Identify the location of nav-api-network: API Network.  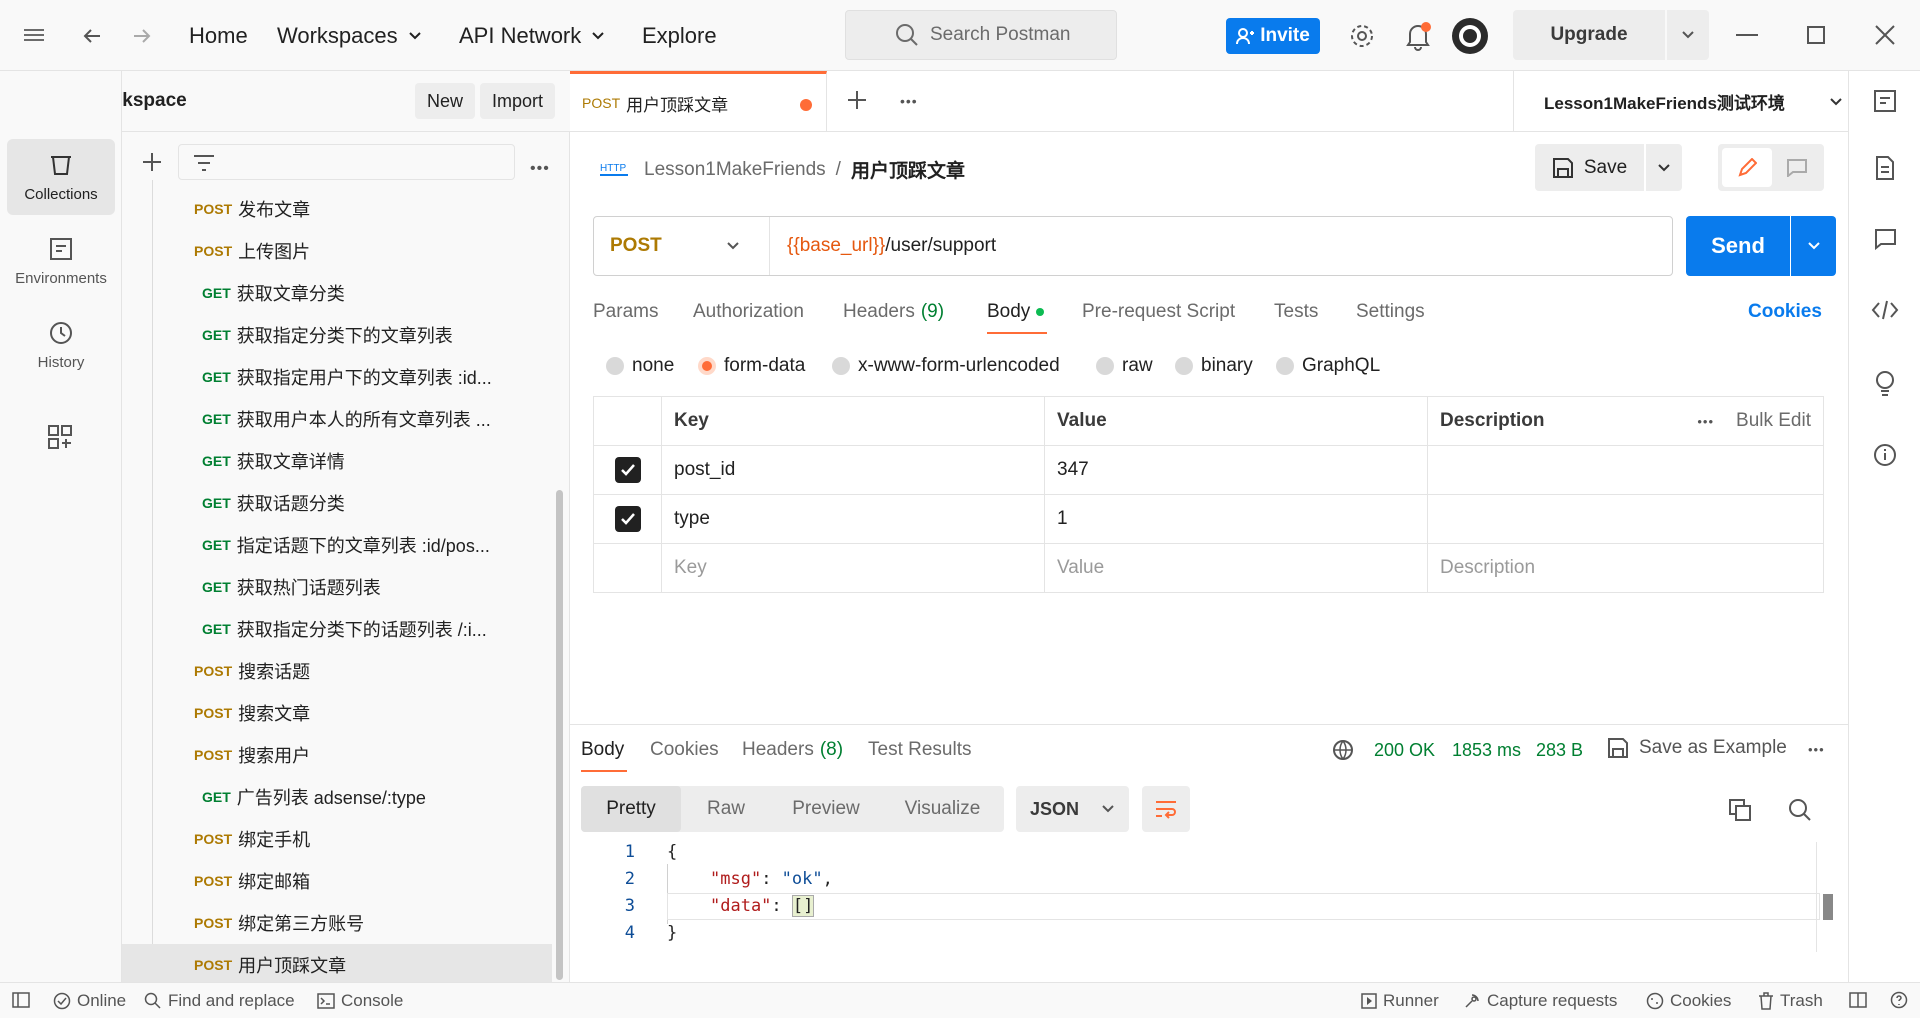
(532, 36).